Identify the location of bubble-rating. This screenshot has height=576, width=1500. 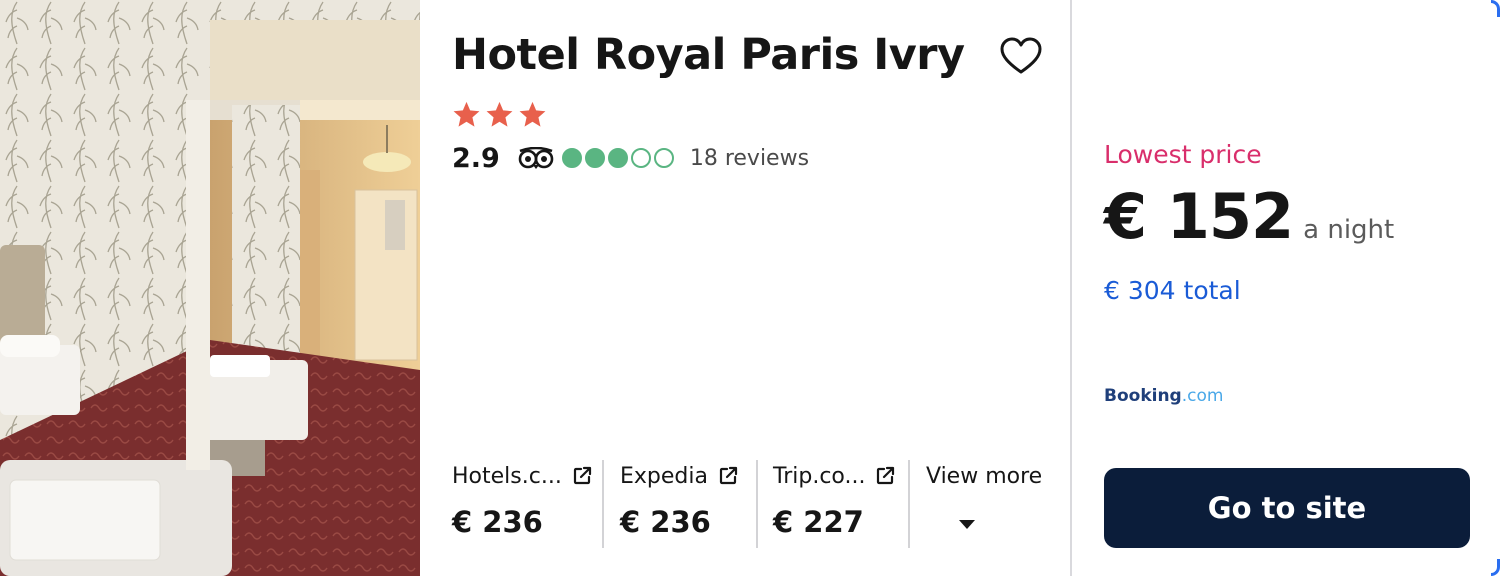
(617, 158).